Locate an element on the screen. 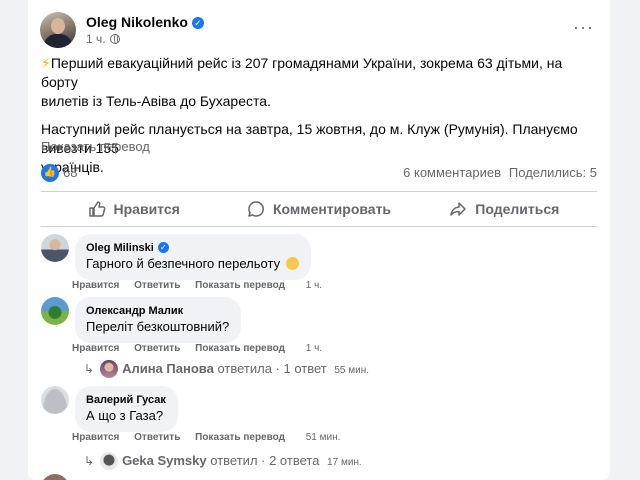  author-avatar is located at coordinates (58, 30).